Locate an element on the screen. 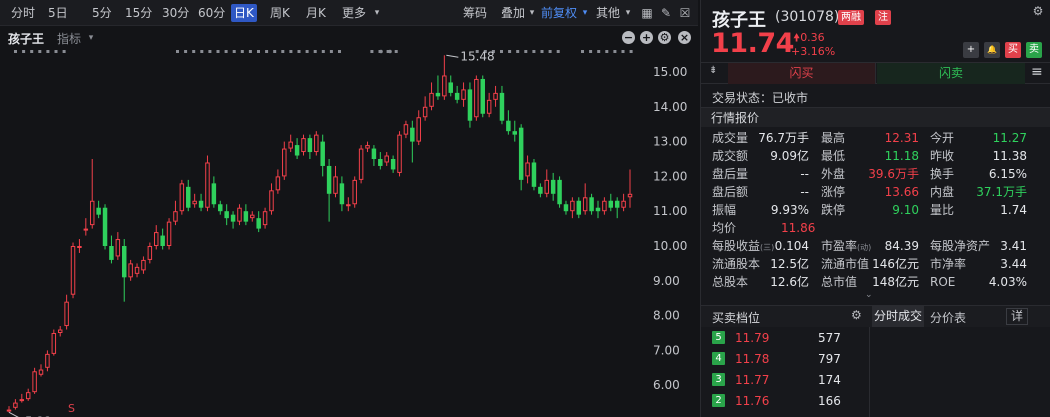  fundamental-note: (三) is located at coordinates (767, 247).